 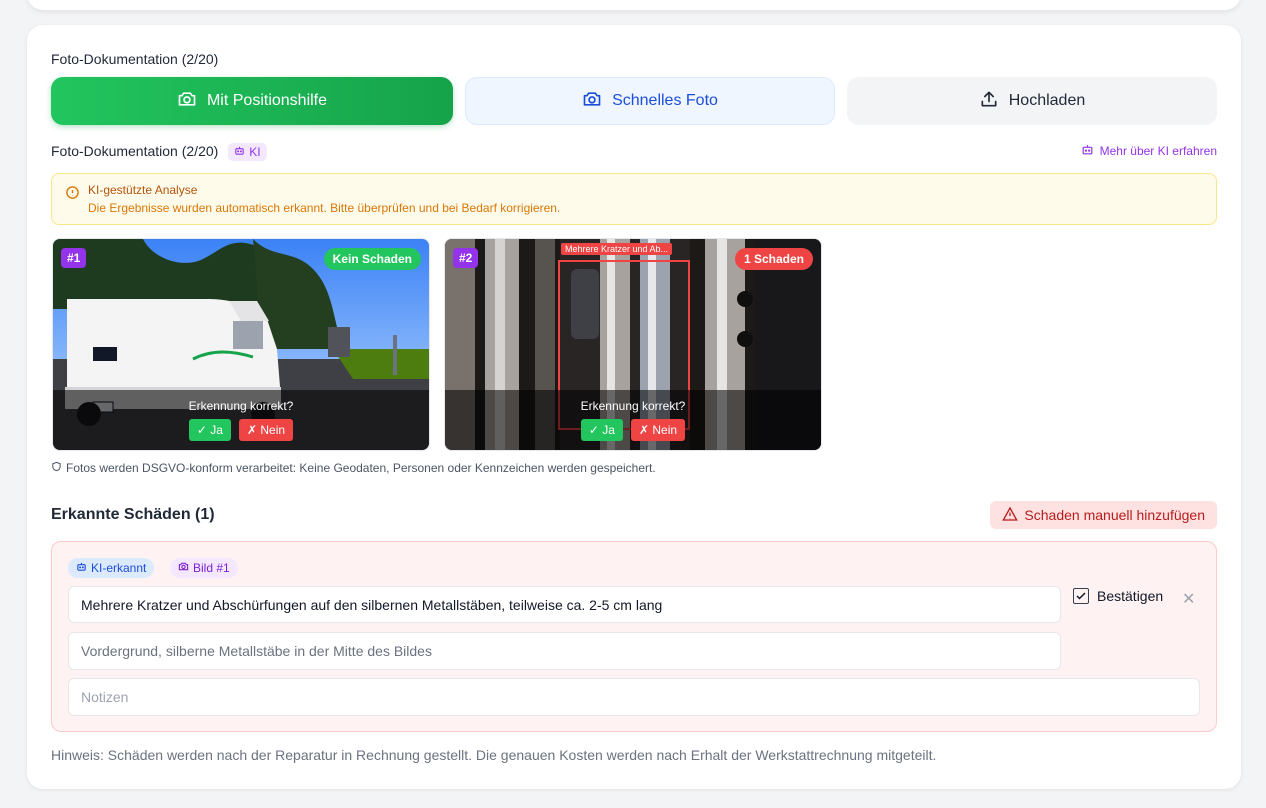 What do you see at coordinates (135, 59) in the screenshot?
I see `photo-section-heading: Foto-Dokumentation (2/20)` at bounding box center [135, 59].